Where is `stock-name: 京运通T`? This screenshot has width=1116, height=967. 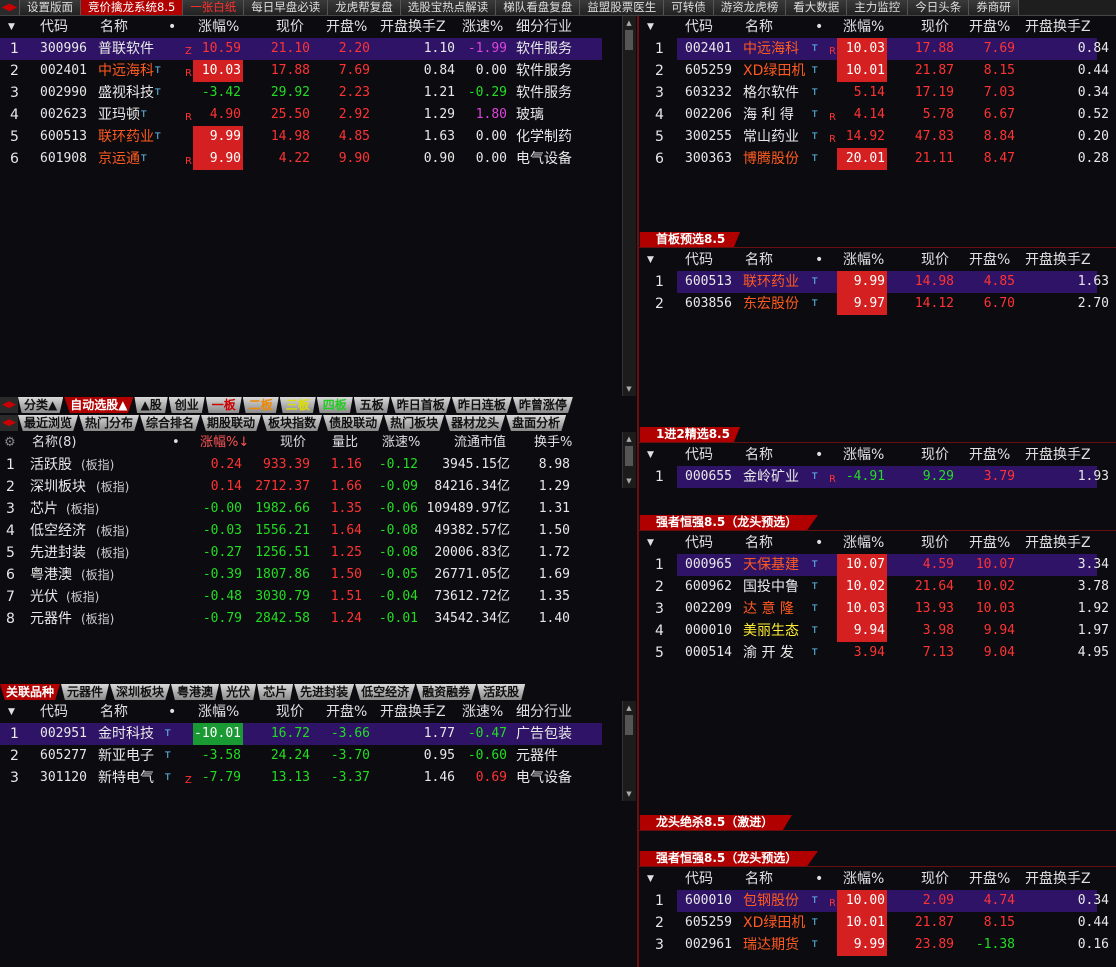 stock-name: 京运通T is located at coordinates (122, 159).